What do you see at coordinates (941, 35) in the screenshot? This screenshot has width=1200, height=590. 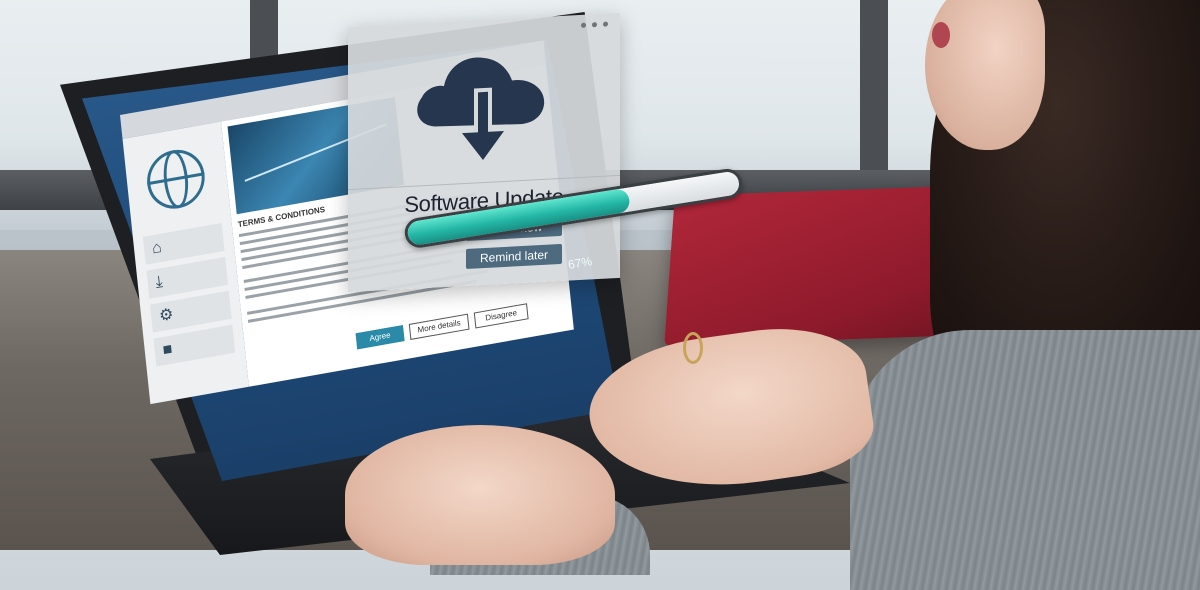 I see `person-lips` at bounding box center [941, 35].